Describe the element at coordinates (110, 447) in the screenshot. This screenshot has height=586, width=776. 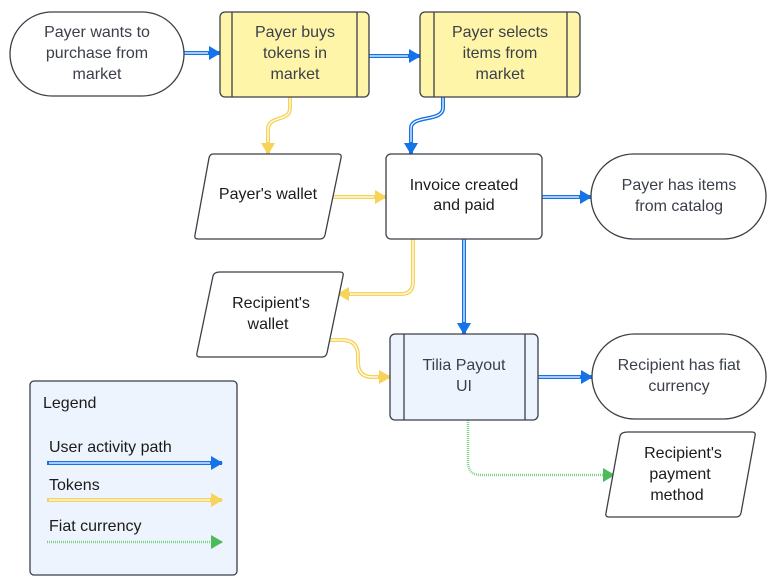
I see `legend-label: User activity path` at that location.